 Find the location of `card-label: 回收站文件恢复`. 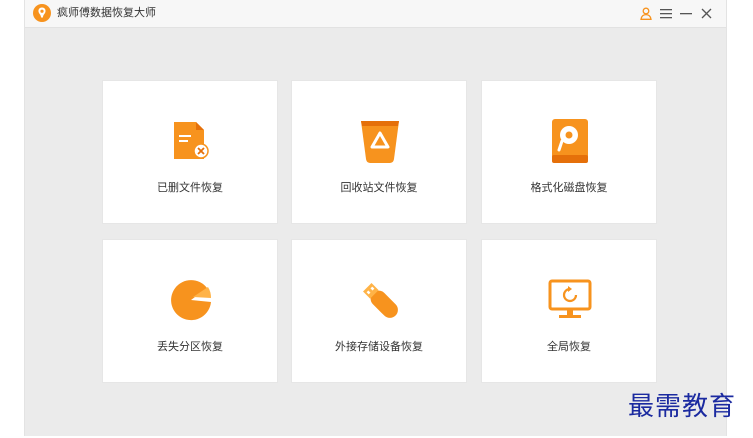

card-label: 回收站文件恢复 is located at coordinates (379, 187).